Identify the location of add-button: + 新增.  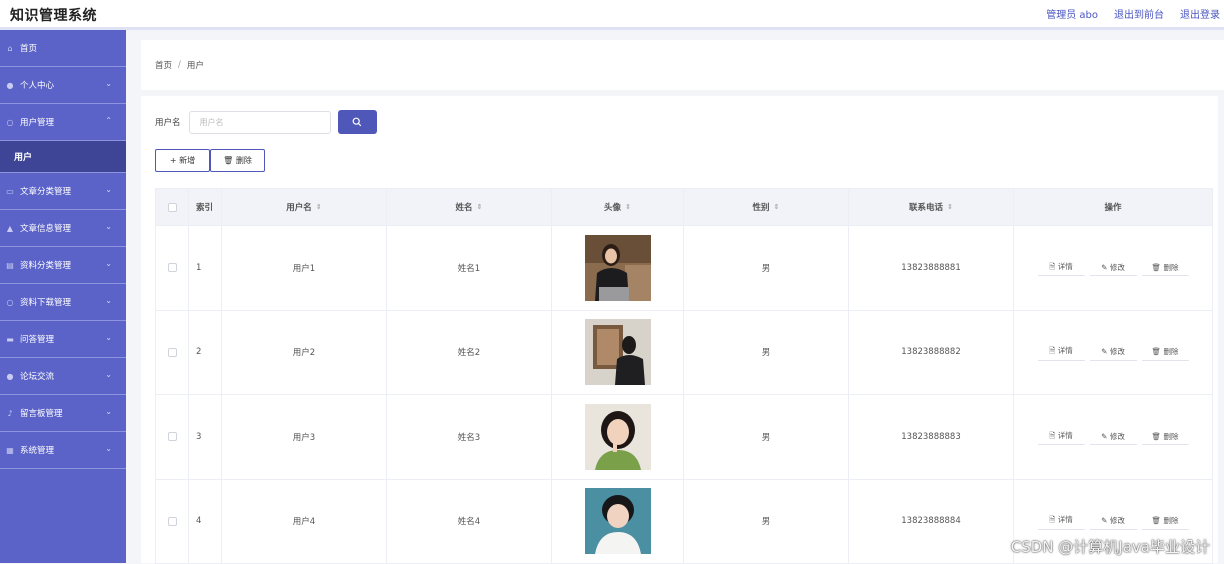
(182, 160).